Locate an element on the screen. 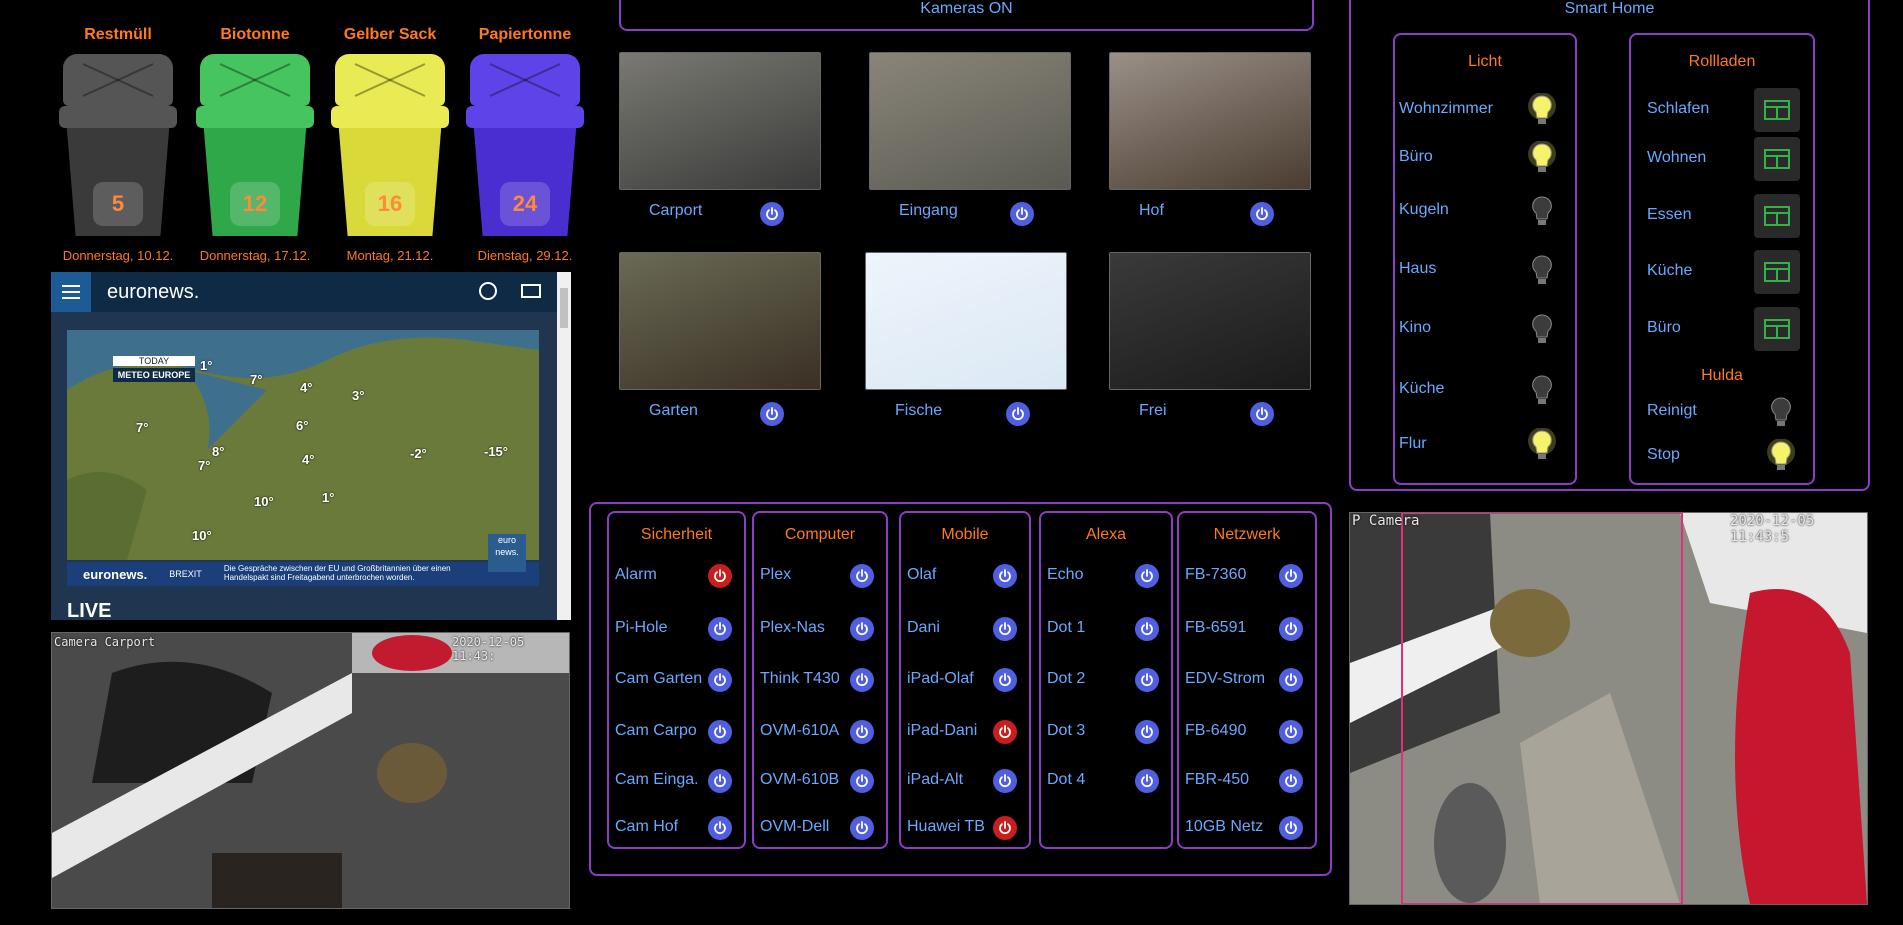 This screenshot has width=1903, height=925. device-group-title: Computer is located at coordinates (820, 534).